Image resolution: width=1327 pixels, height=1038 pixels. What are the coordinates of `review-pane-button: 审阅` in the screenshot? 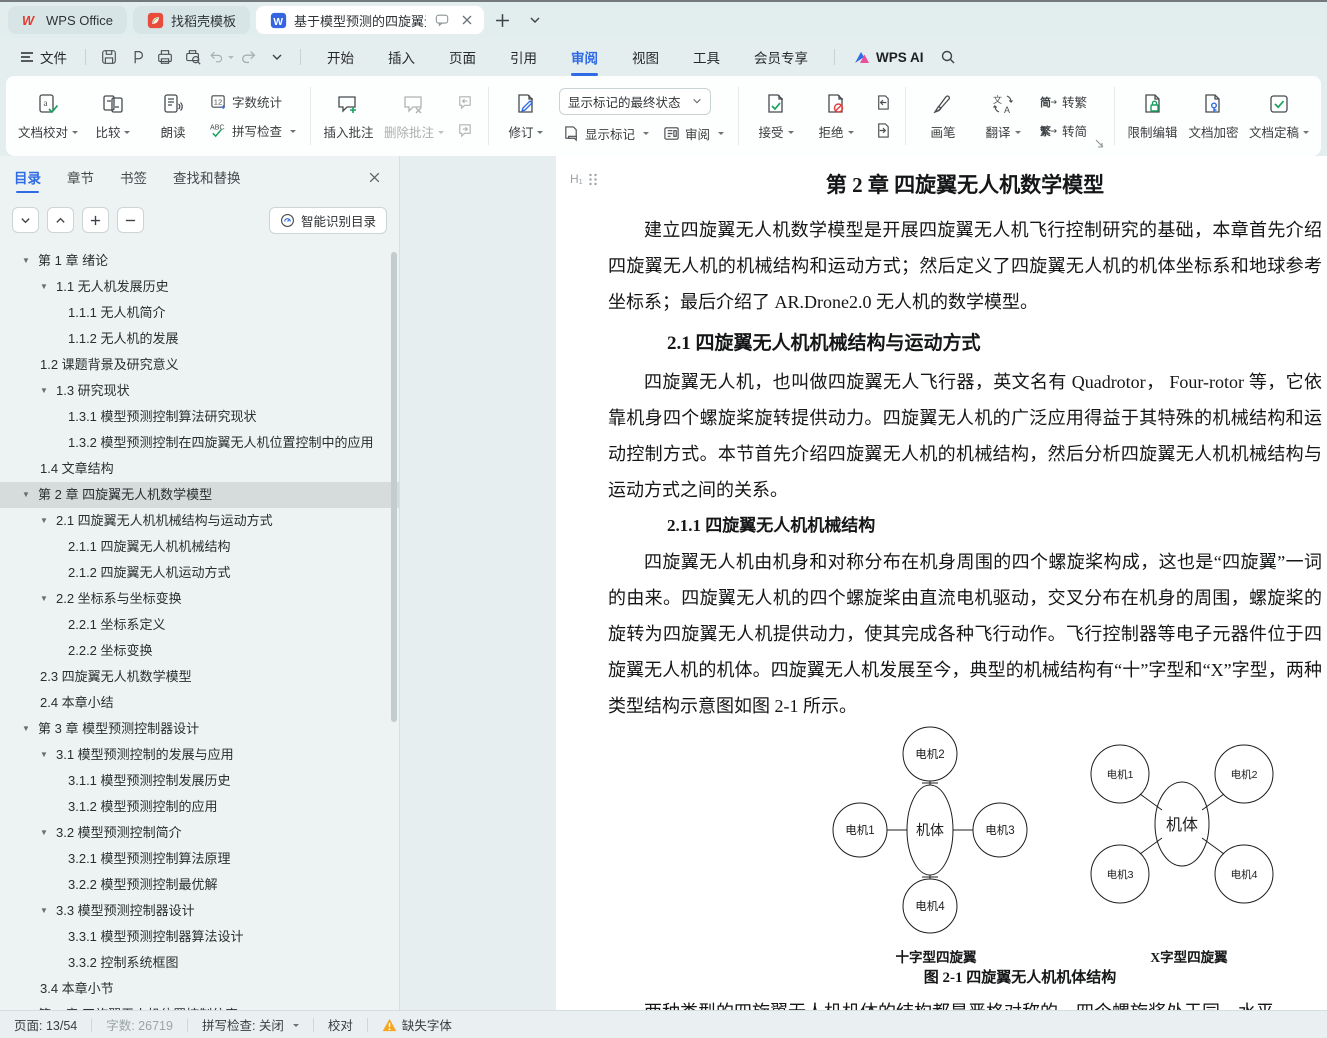 It's located at (693, 133).